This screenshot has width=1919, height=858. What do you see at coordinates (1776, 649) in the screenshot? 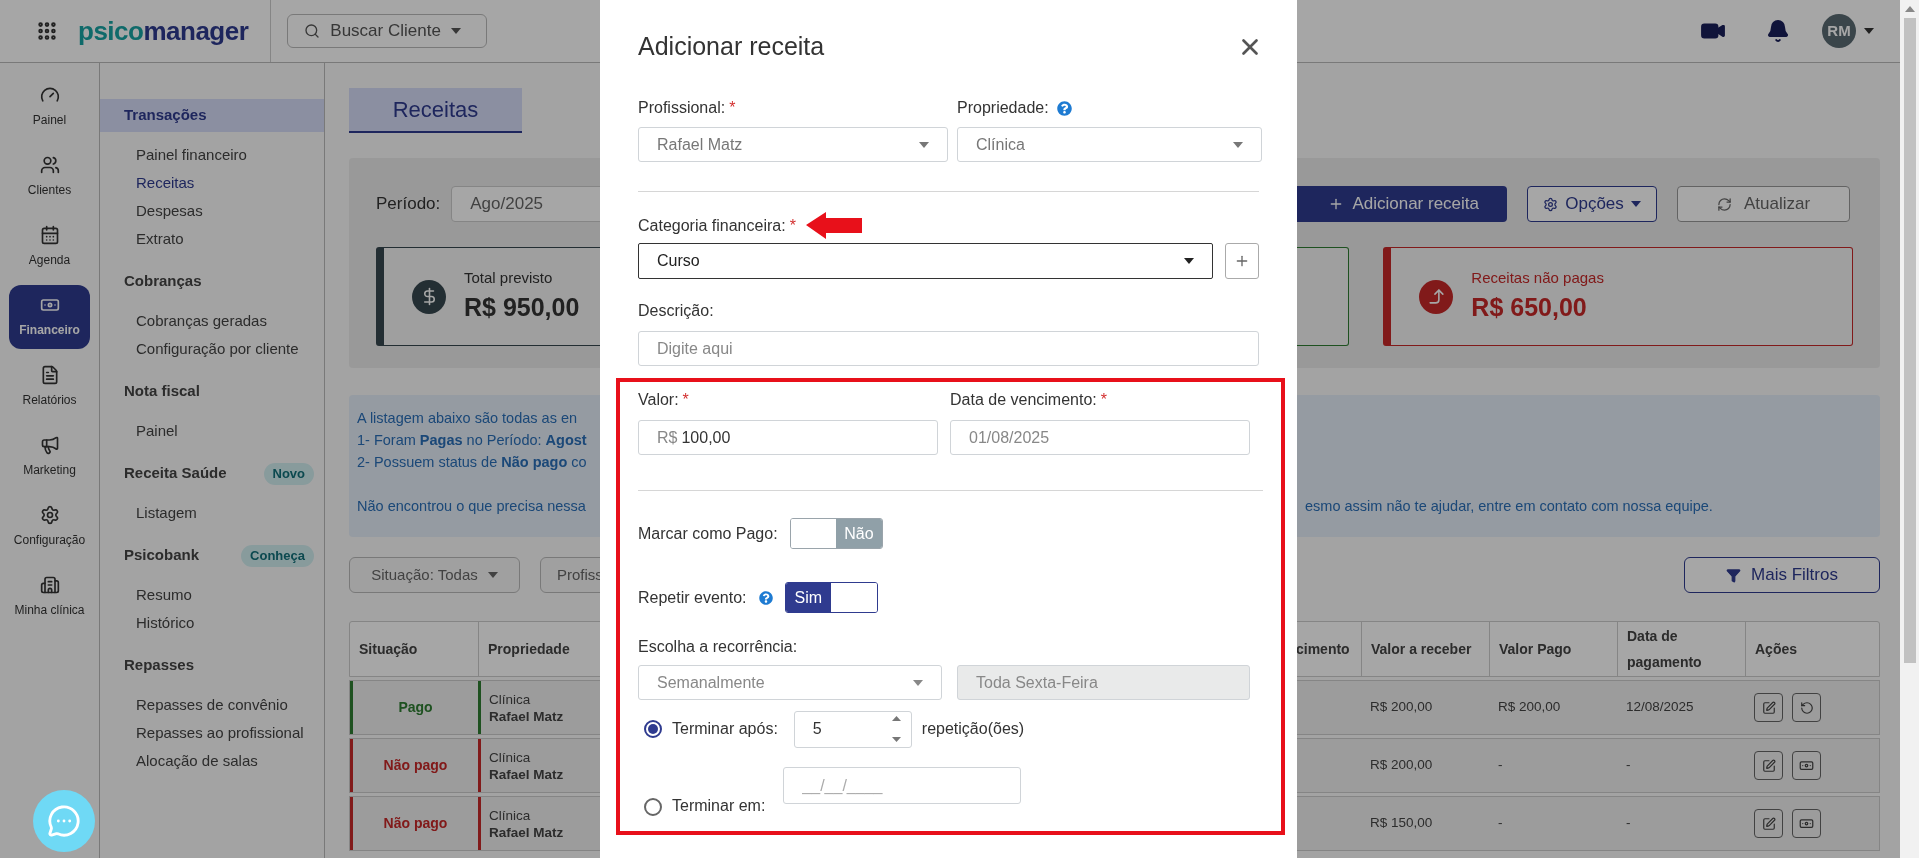
I see `column-header: Ações` at bounding box center [1776, 649].